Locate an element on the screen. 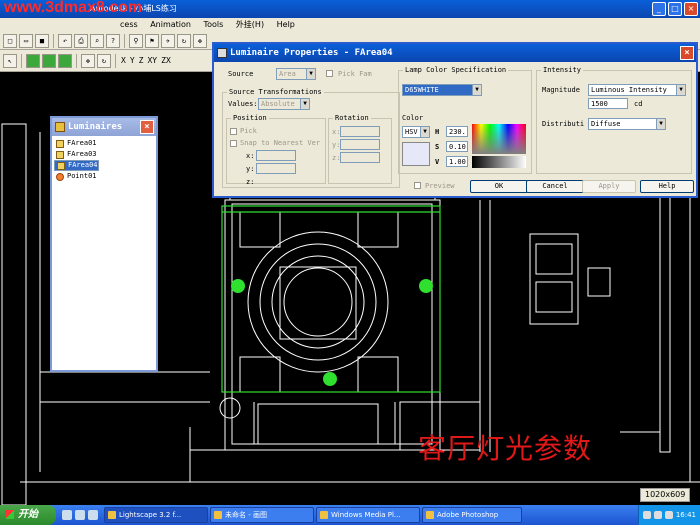 This screenshot has width=700, height=525. v-field: 1.00 is located at coordinates (457, 161).